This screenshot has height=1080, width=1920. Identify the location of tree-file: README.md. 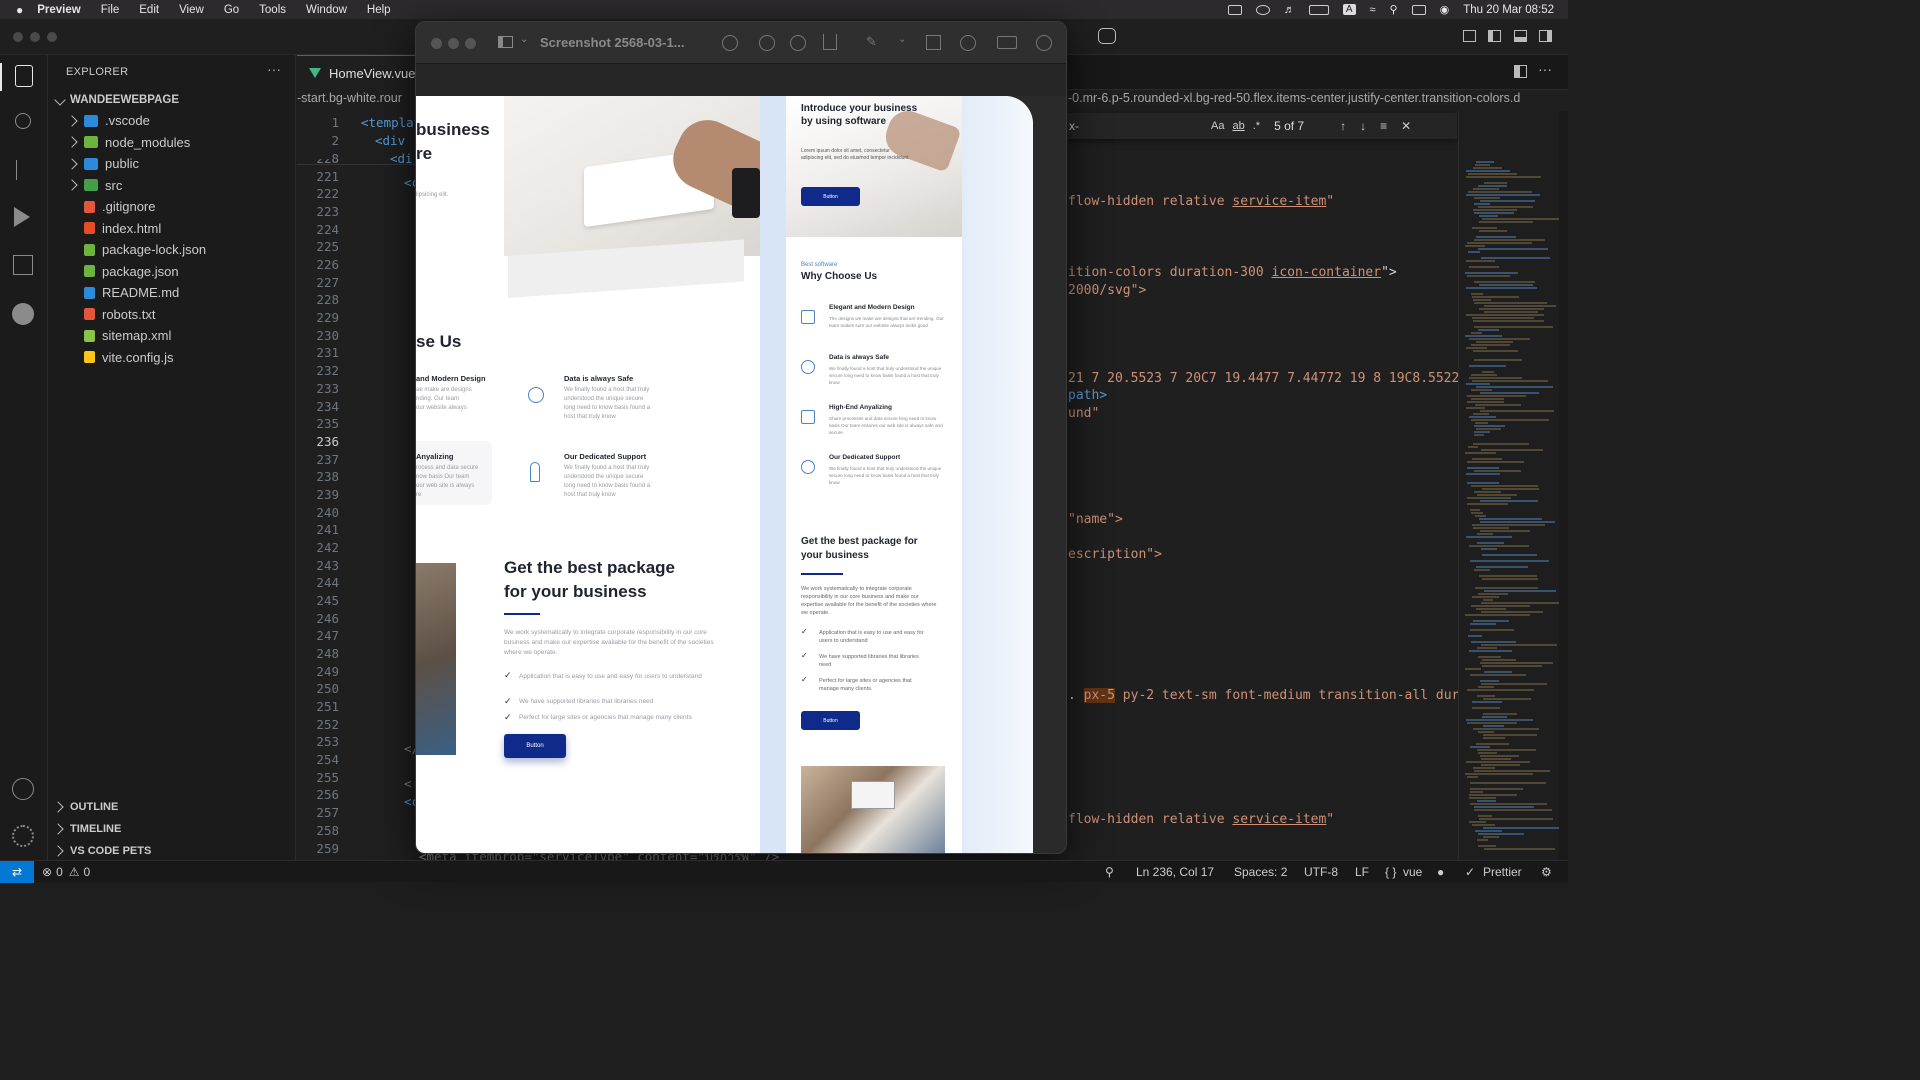
(172, 292).